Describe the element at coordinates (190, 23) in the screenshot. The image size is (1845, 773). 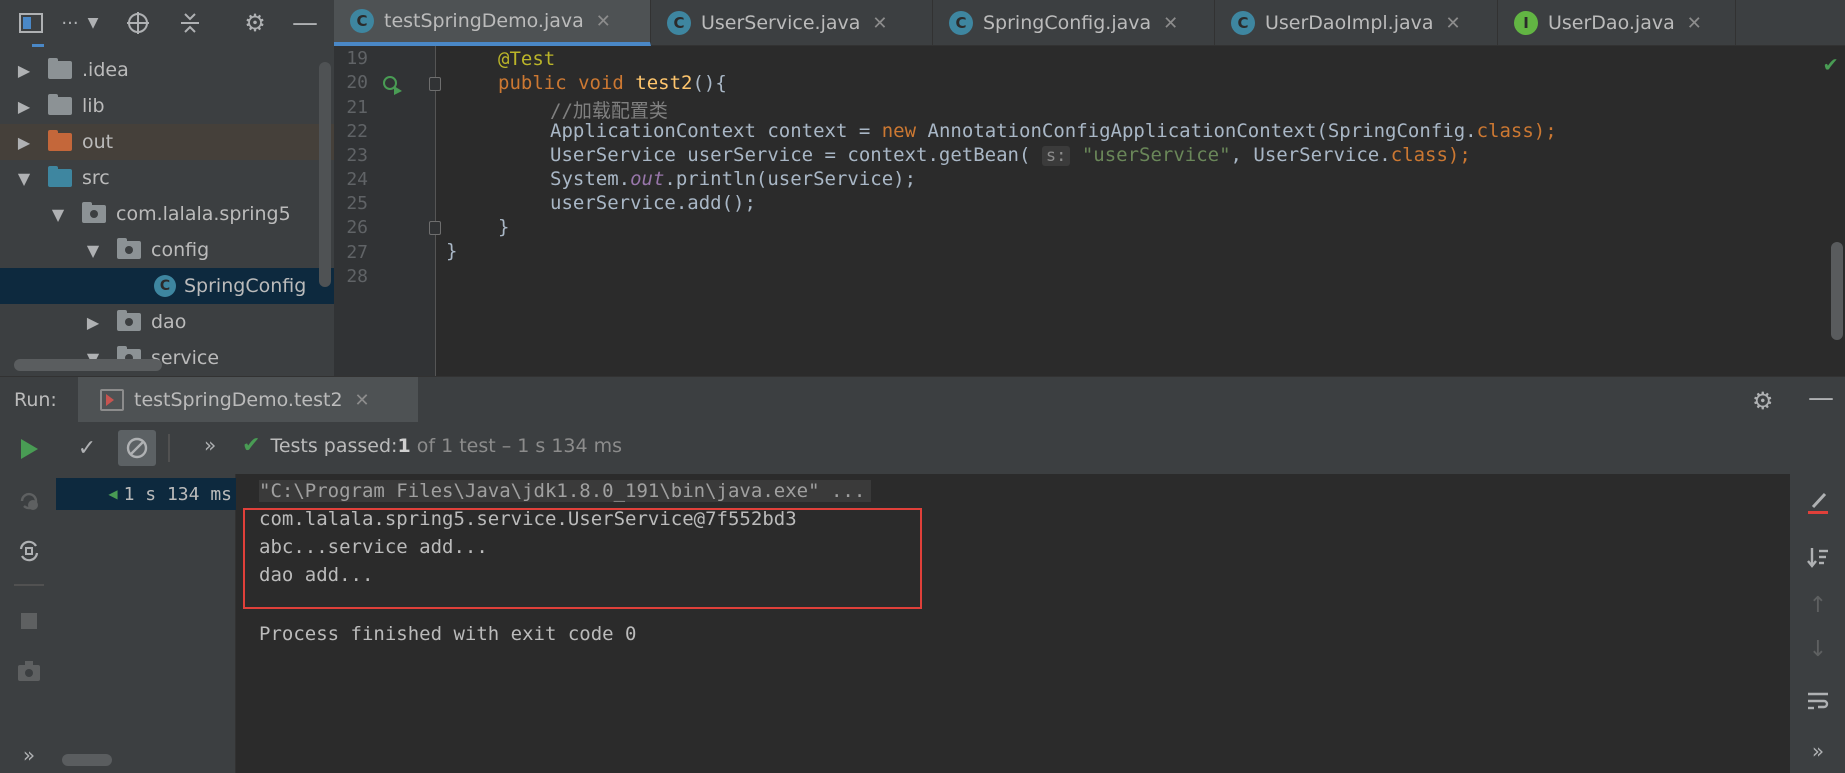
I see `collapse-icon` at that location.